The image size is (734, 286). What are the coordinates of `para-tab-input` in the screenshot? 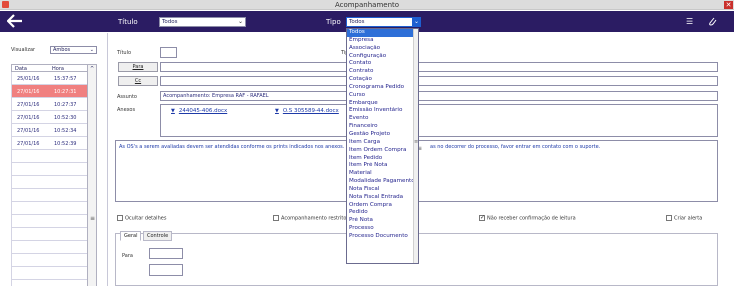 It's located at (166, 253).